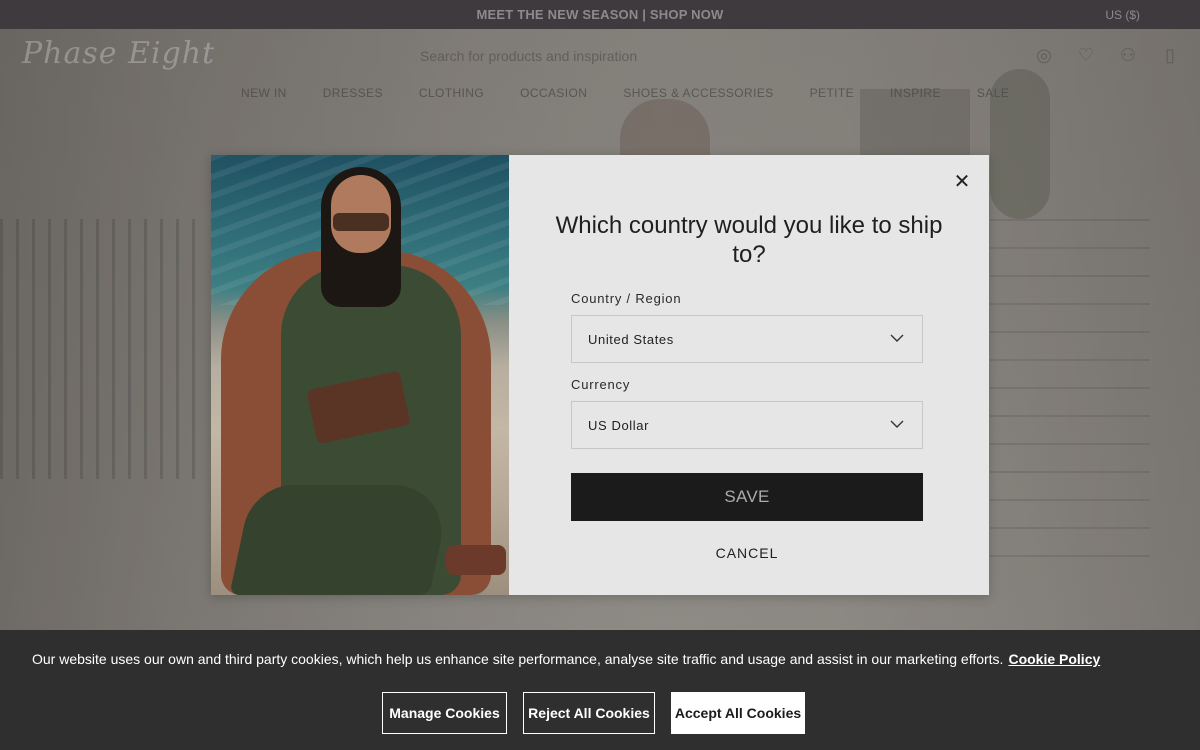 Image resolution: width=1200 pixels, height=750 pixels. I want to click on country-value: United States, so click(631, 339).